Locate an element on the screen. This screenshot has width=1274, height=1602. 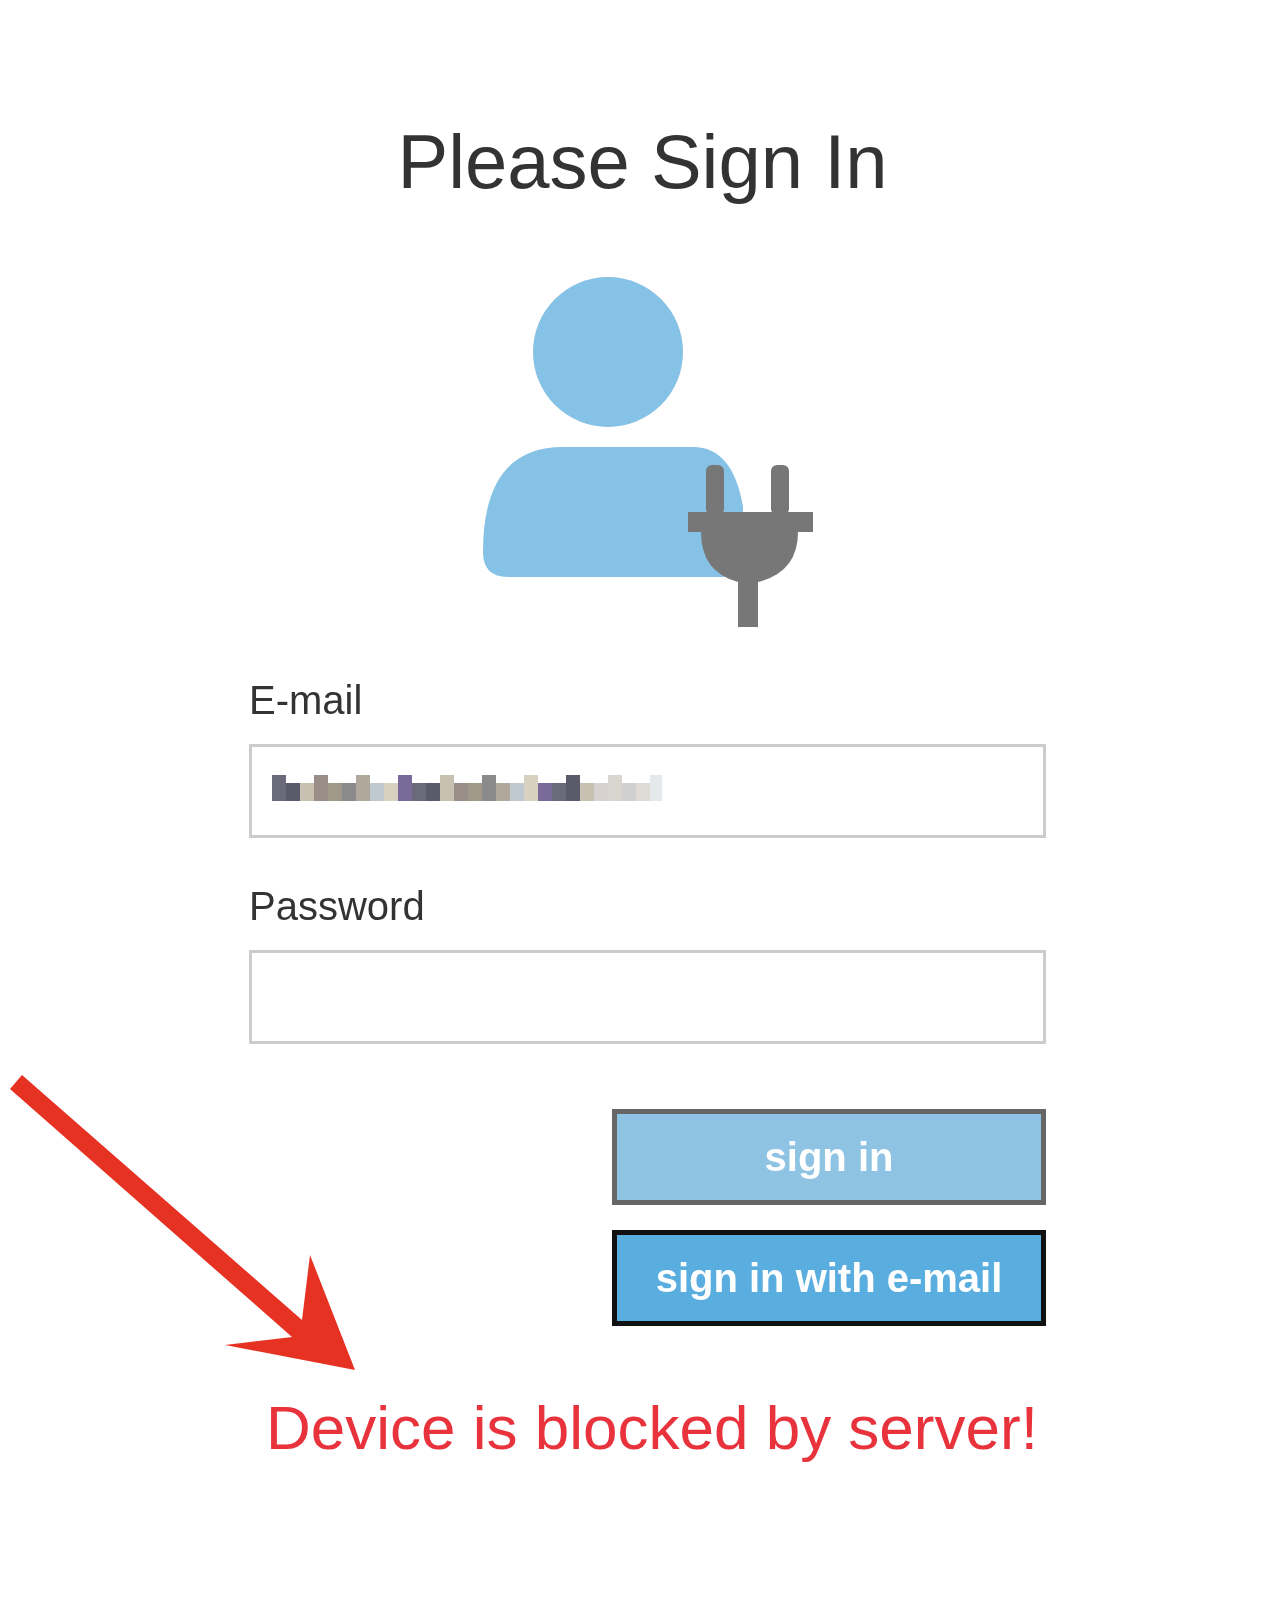
error-message: Device is blocked by server! is located at coordinates (652, 1428).